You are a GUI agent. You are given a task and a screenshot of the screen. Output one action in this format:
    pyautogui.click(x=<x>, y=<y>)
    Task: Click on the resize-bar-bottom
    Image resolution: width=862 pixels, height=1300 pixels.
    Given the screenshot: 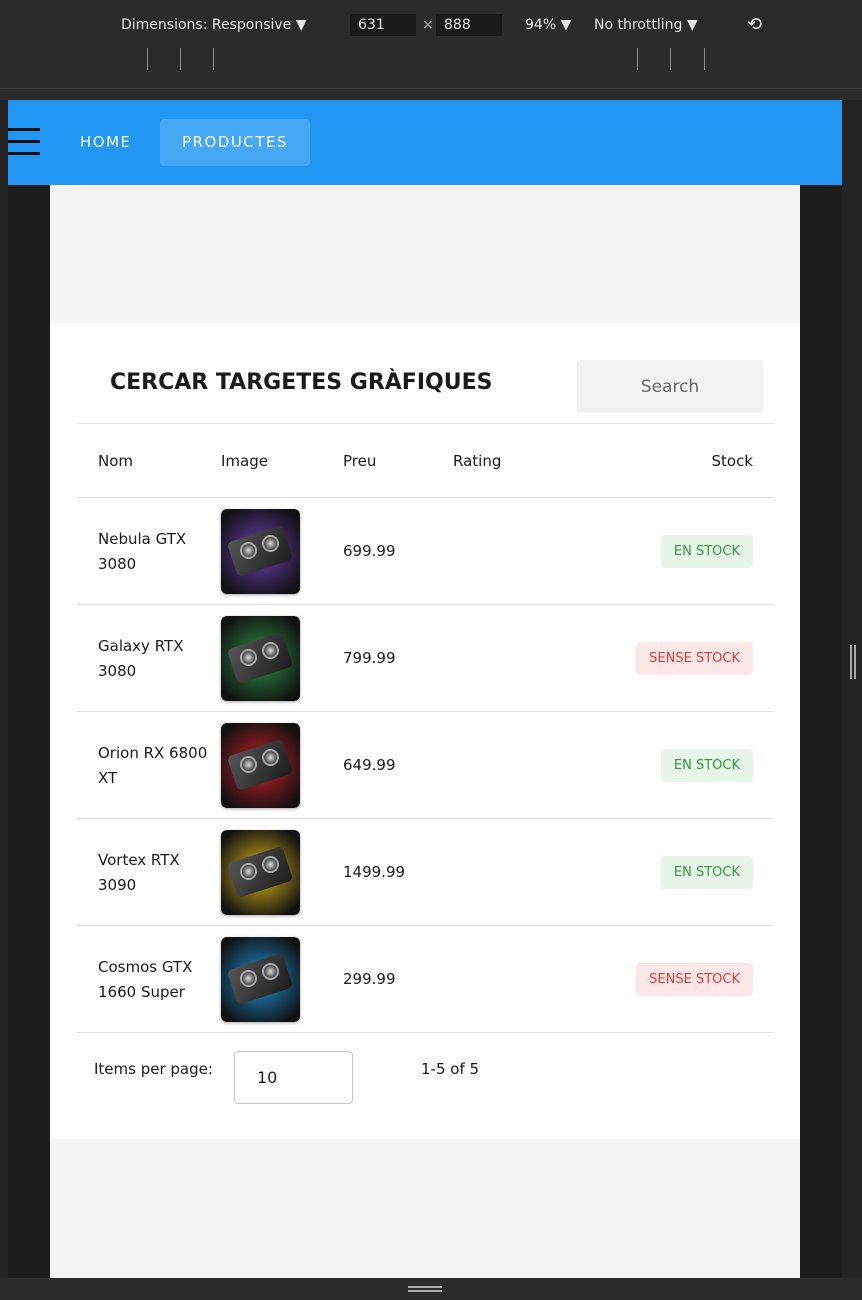 What is the action you would take?
    pyautogui.click(x=431, y=1289)
    